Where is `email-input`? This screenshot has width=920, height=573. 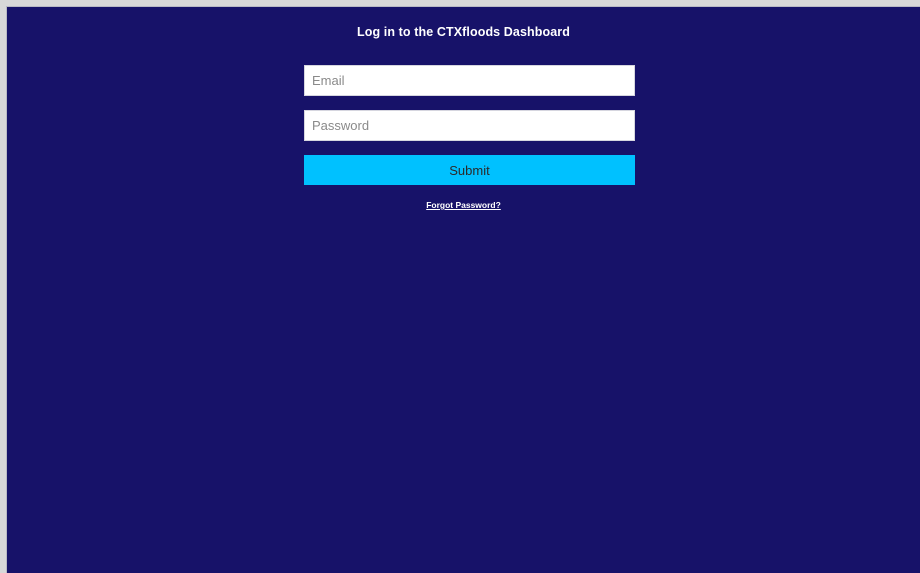 email-input is located at coordinates (469, 80).